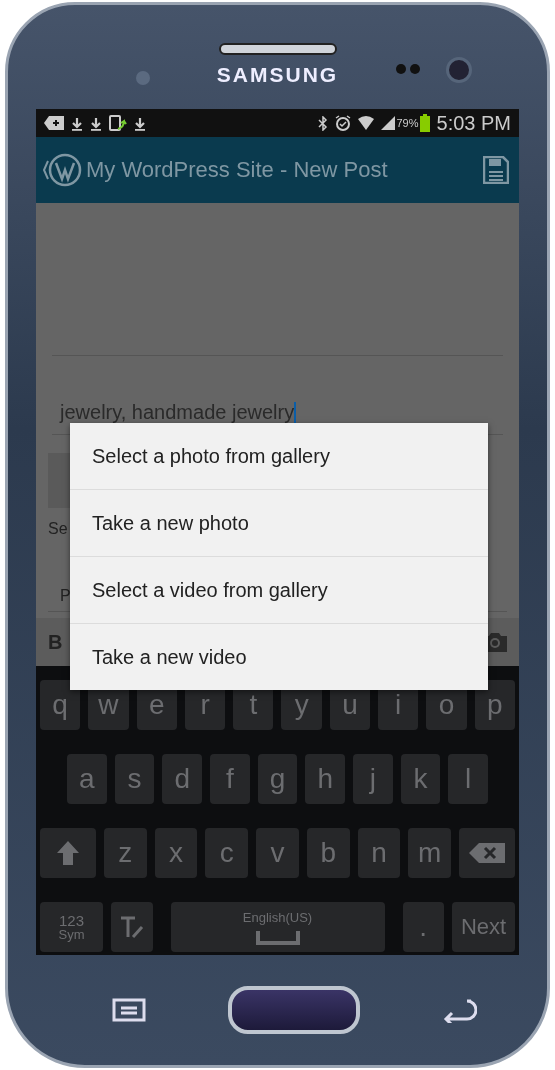 This screenshot has height=1070, width=555. What do you see at coordinates (60, 705) in the screenshot?
I see `keyboard-key: q` at bounding box center [60, 705].